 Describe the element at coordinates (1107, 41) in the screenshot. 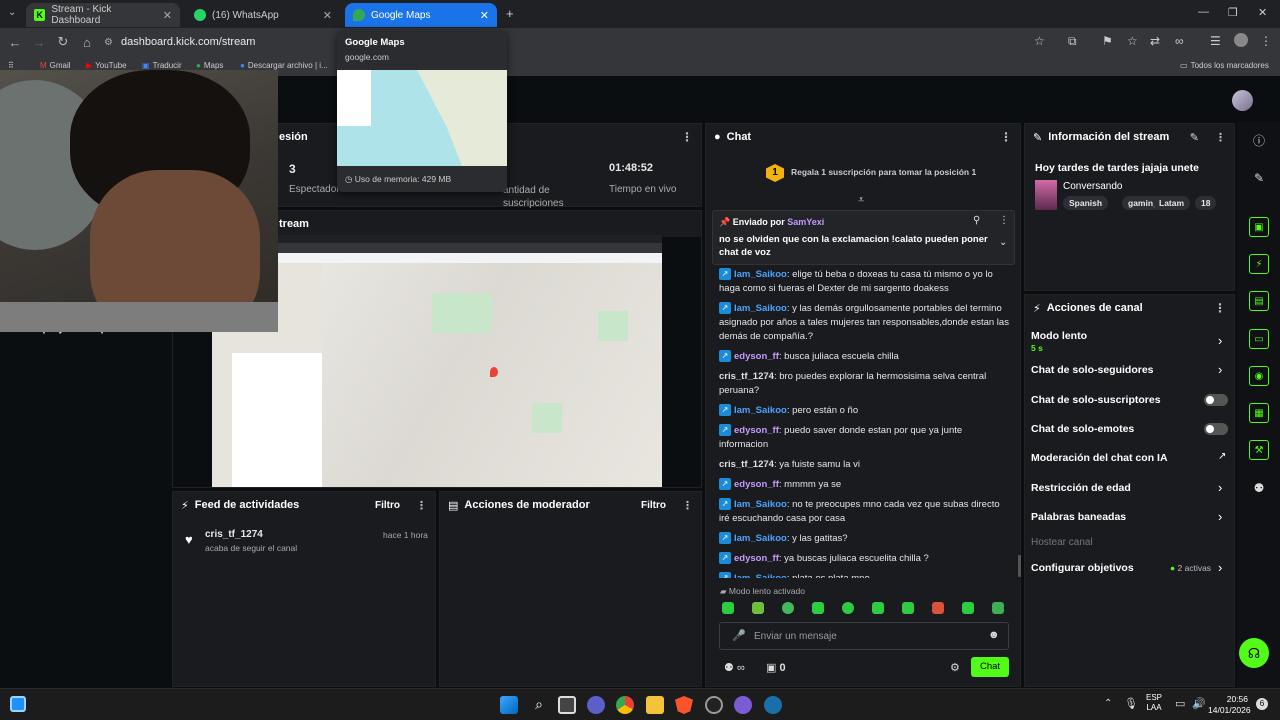

I see `extension-1-icon: ⚑` at that location.